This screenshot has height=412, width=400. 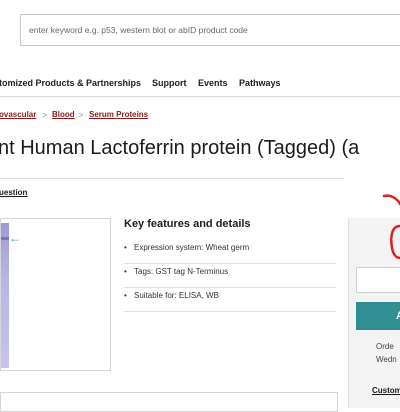 I want to click on size-select, so click(x=378, y=280).